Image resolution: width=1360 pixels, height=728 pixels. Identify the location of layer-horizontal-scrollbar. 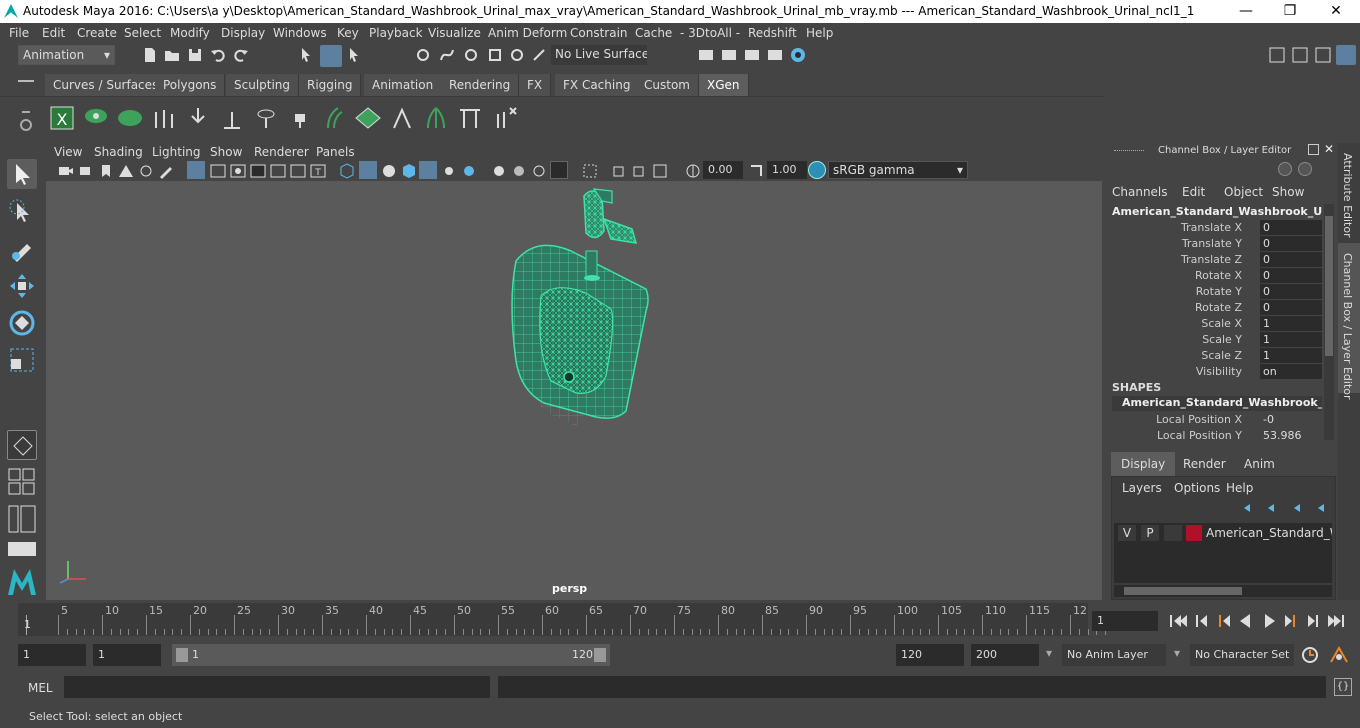
(1223, 591).